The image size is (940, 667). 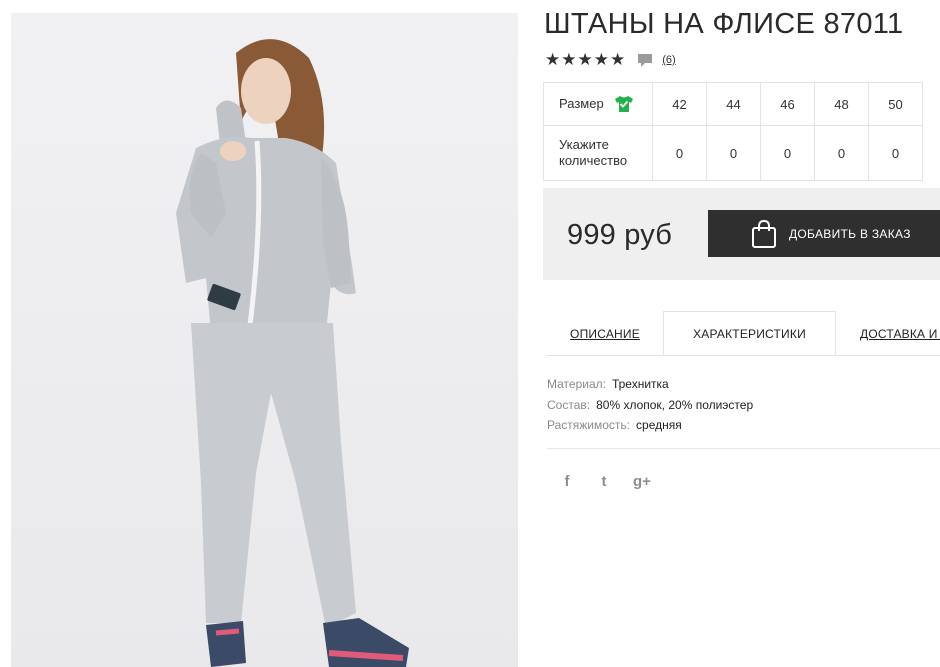 What do you see at coordinates (589, 425) in the screenshot?
I see `spec-key: Растяжимость:` at bounding box center [589, 425].